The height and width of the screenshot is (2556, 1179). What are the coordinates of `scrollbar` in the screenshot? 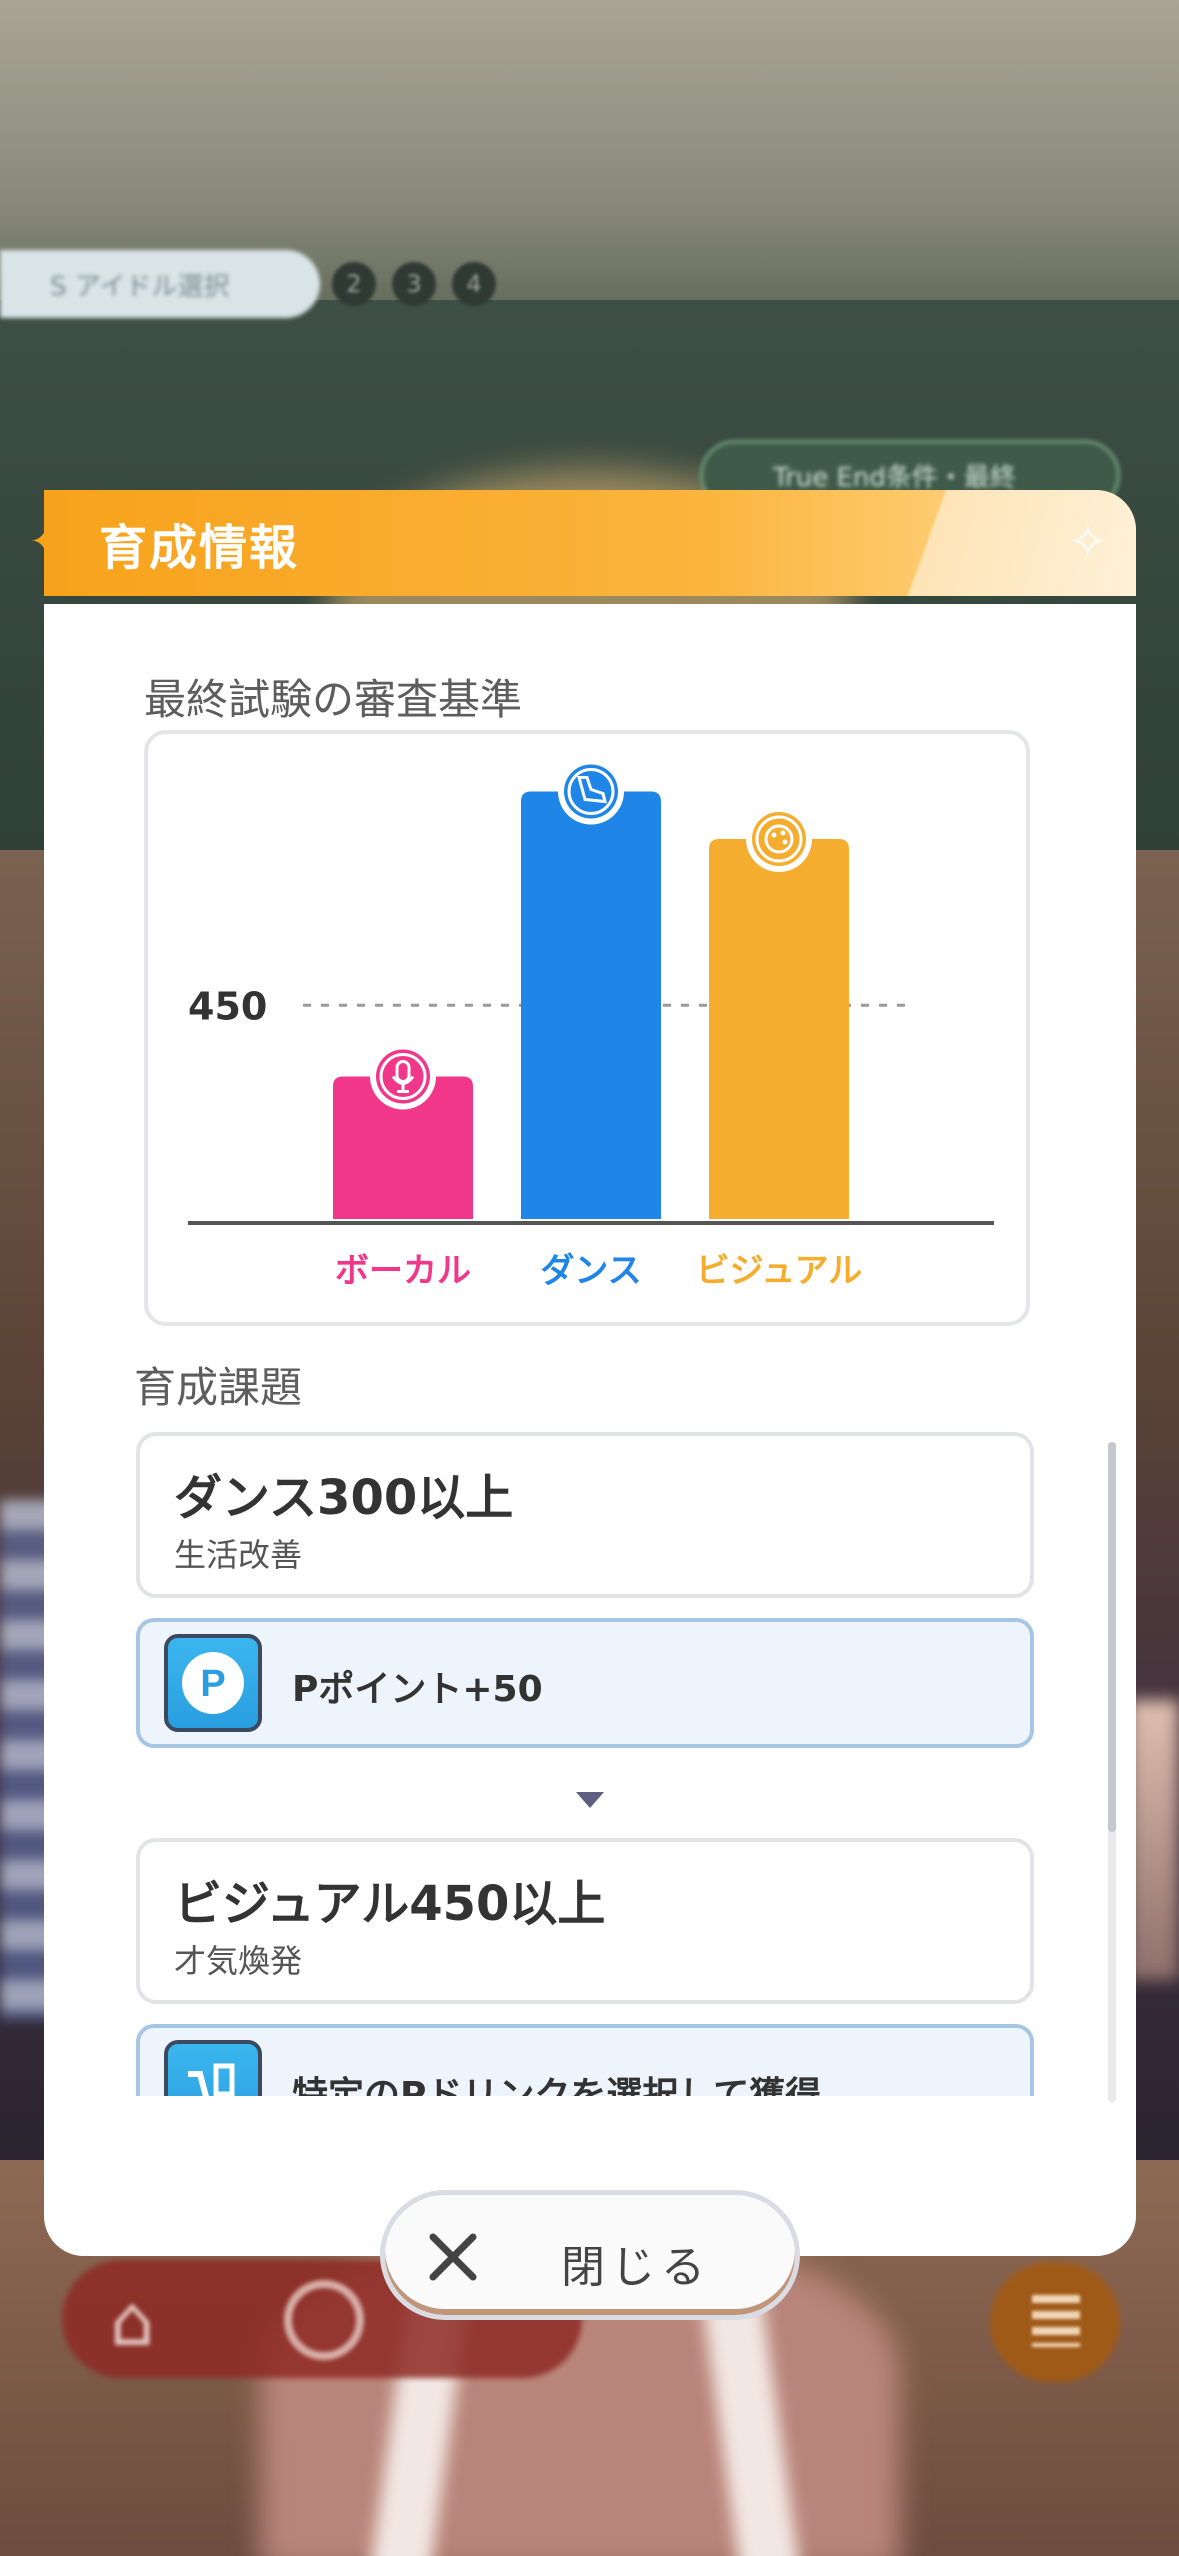 It's located at (1112, 1772).